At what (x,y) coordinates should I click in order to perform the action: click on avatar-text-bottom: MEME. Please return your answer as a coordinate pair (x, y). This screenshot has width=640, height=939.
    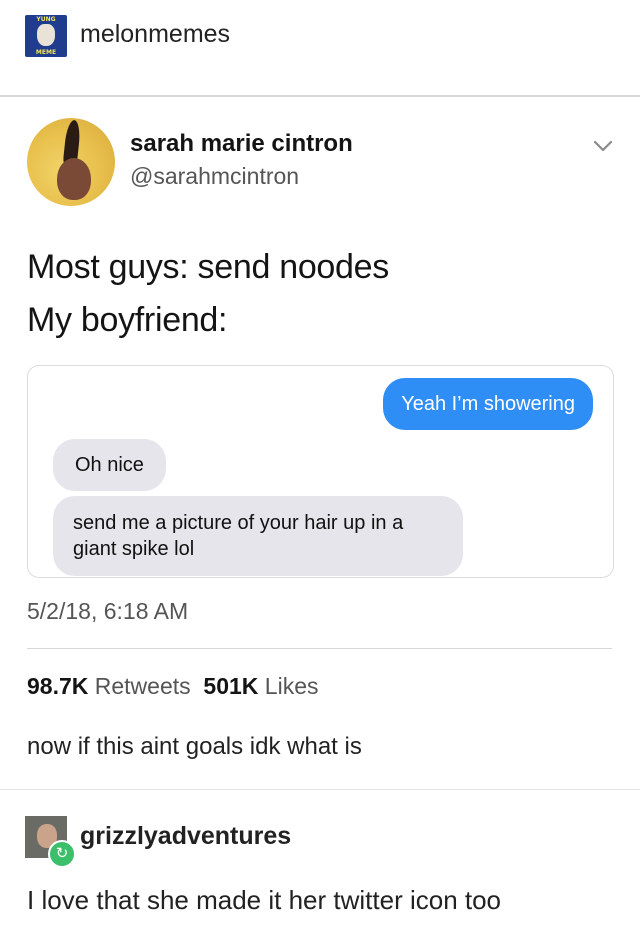
    Looking at the image, I should click on (46, 52).